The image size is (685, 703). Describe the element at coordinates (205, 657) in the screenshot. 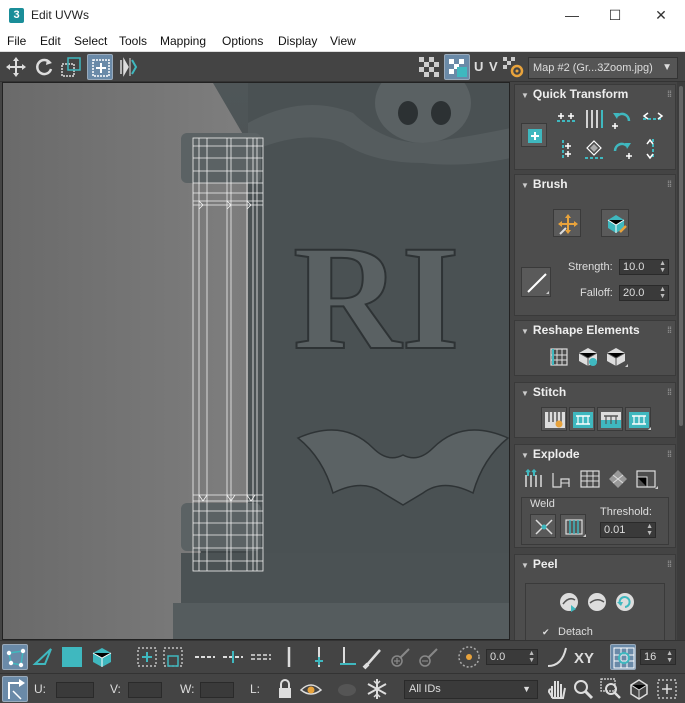

I see `loop-select-icon` at that location.